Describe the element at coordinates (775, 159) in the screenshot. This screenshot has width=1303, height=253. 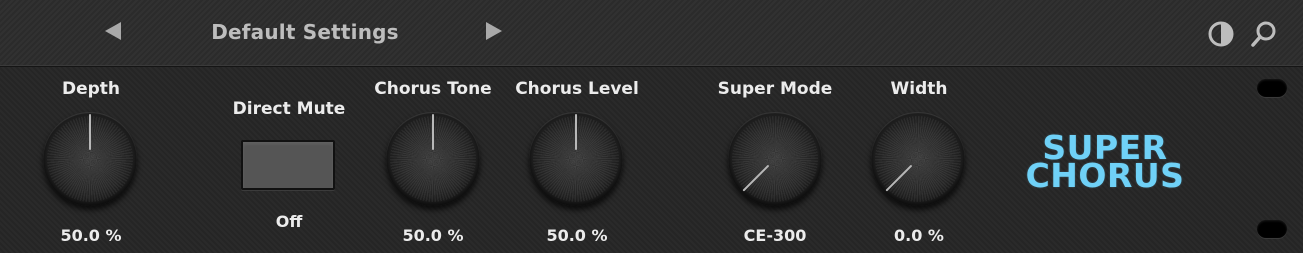
I see `super-mode-knob` at that location.